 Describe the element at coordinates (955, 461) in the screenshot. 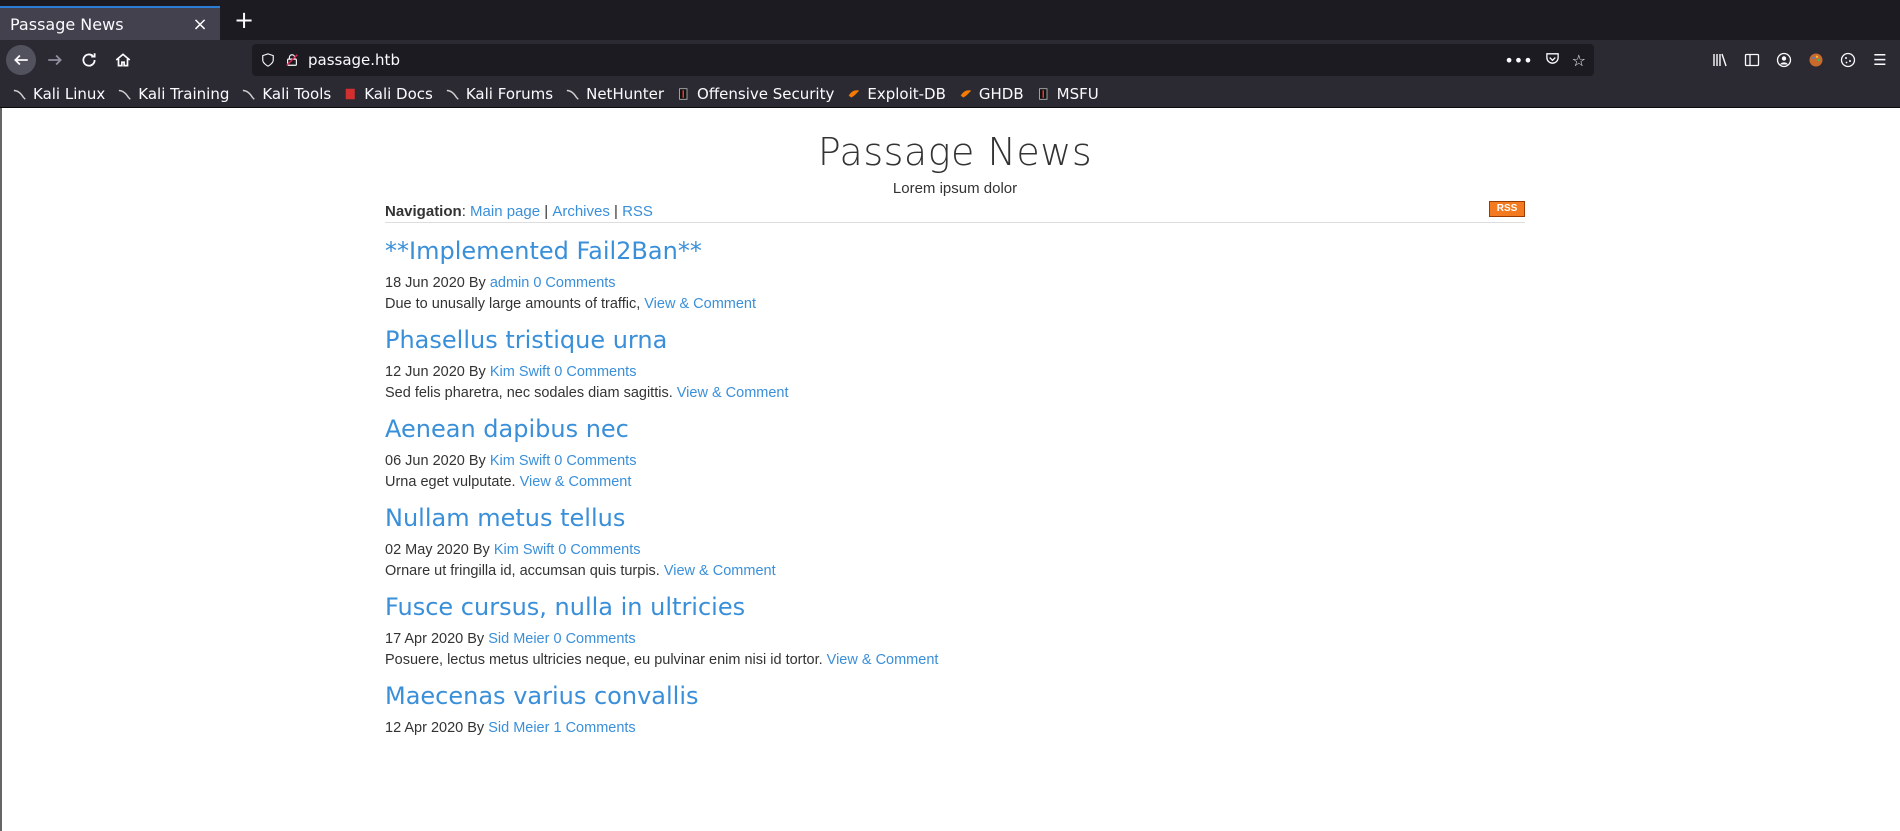

I see `post-meta: 06 Jun 2020 By Kim Swift 0 Comments` at that location.